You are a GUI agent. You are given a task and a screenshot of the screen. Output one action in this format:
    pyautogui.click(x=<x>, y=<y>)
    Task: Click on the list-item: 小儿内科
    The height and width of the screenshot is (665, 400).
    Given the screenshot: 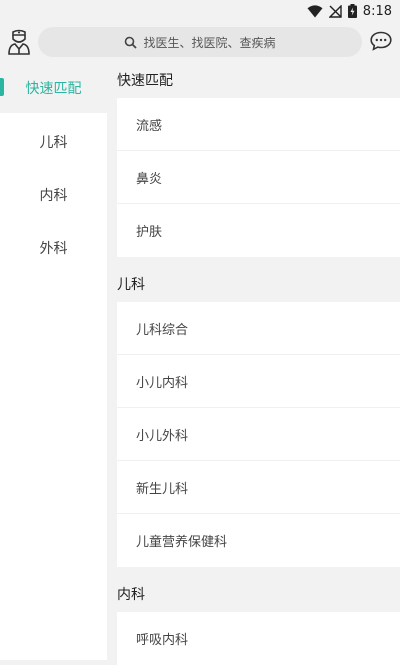 What is the action you would take?
    pyautogui.click(x=258, y=381)
    